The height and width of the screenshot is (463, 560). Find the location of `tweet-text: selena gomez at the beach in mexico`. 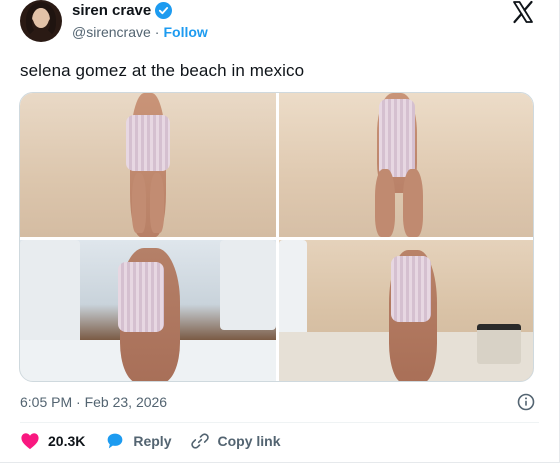

tweet-text: selena gomez at the beach in mexico is located at coordinates (162, 70).